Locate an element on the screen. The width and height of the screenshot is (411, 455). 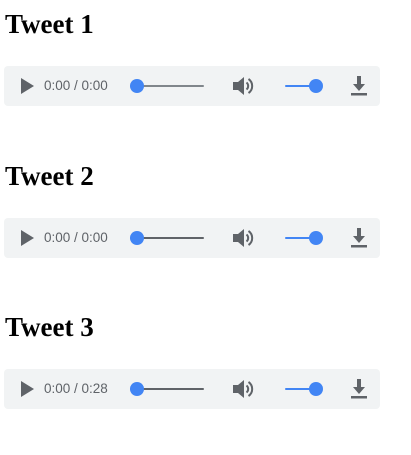
time-display: 0:00 / 0:28 is located at coordinates (76, 388).